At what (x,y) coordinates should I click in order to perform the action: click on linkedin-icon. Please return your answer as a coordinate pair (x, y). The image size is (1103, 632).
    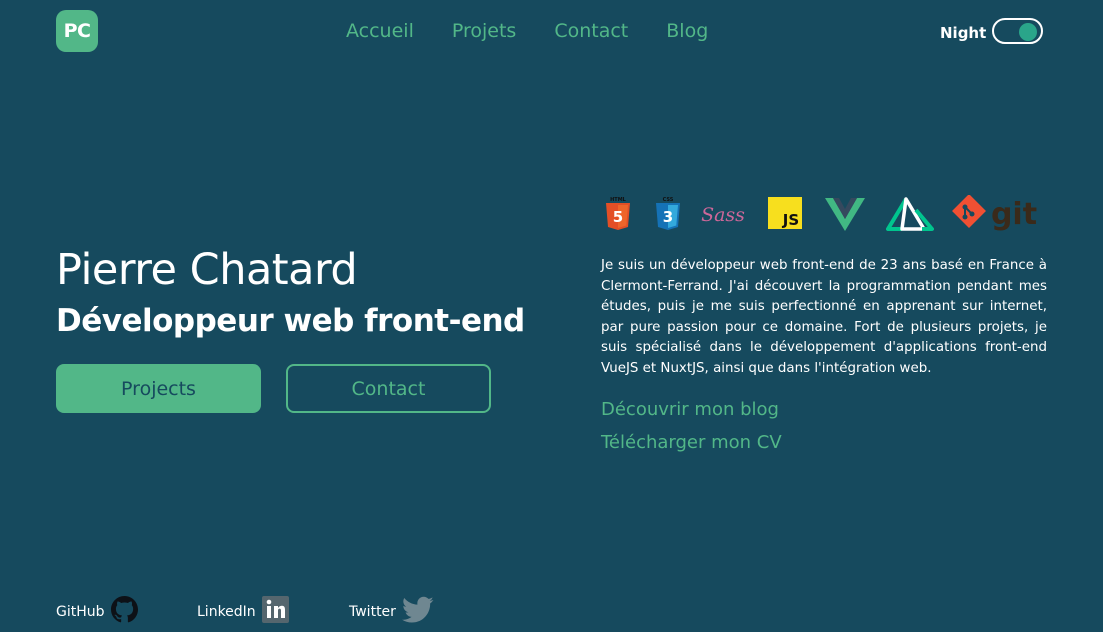
    Looking at the image, I should click on (275, 611).